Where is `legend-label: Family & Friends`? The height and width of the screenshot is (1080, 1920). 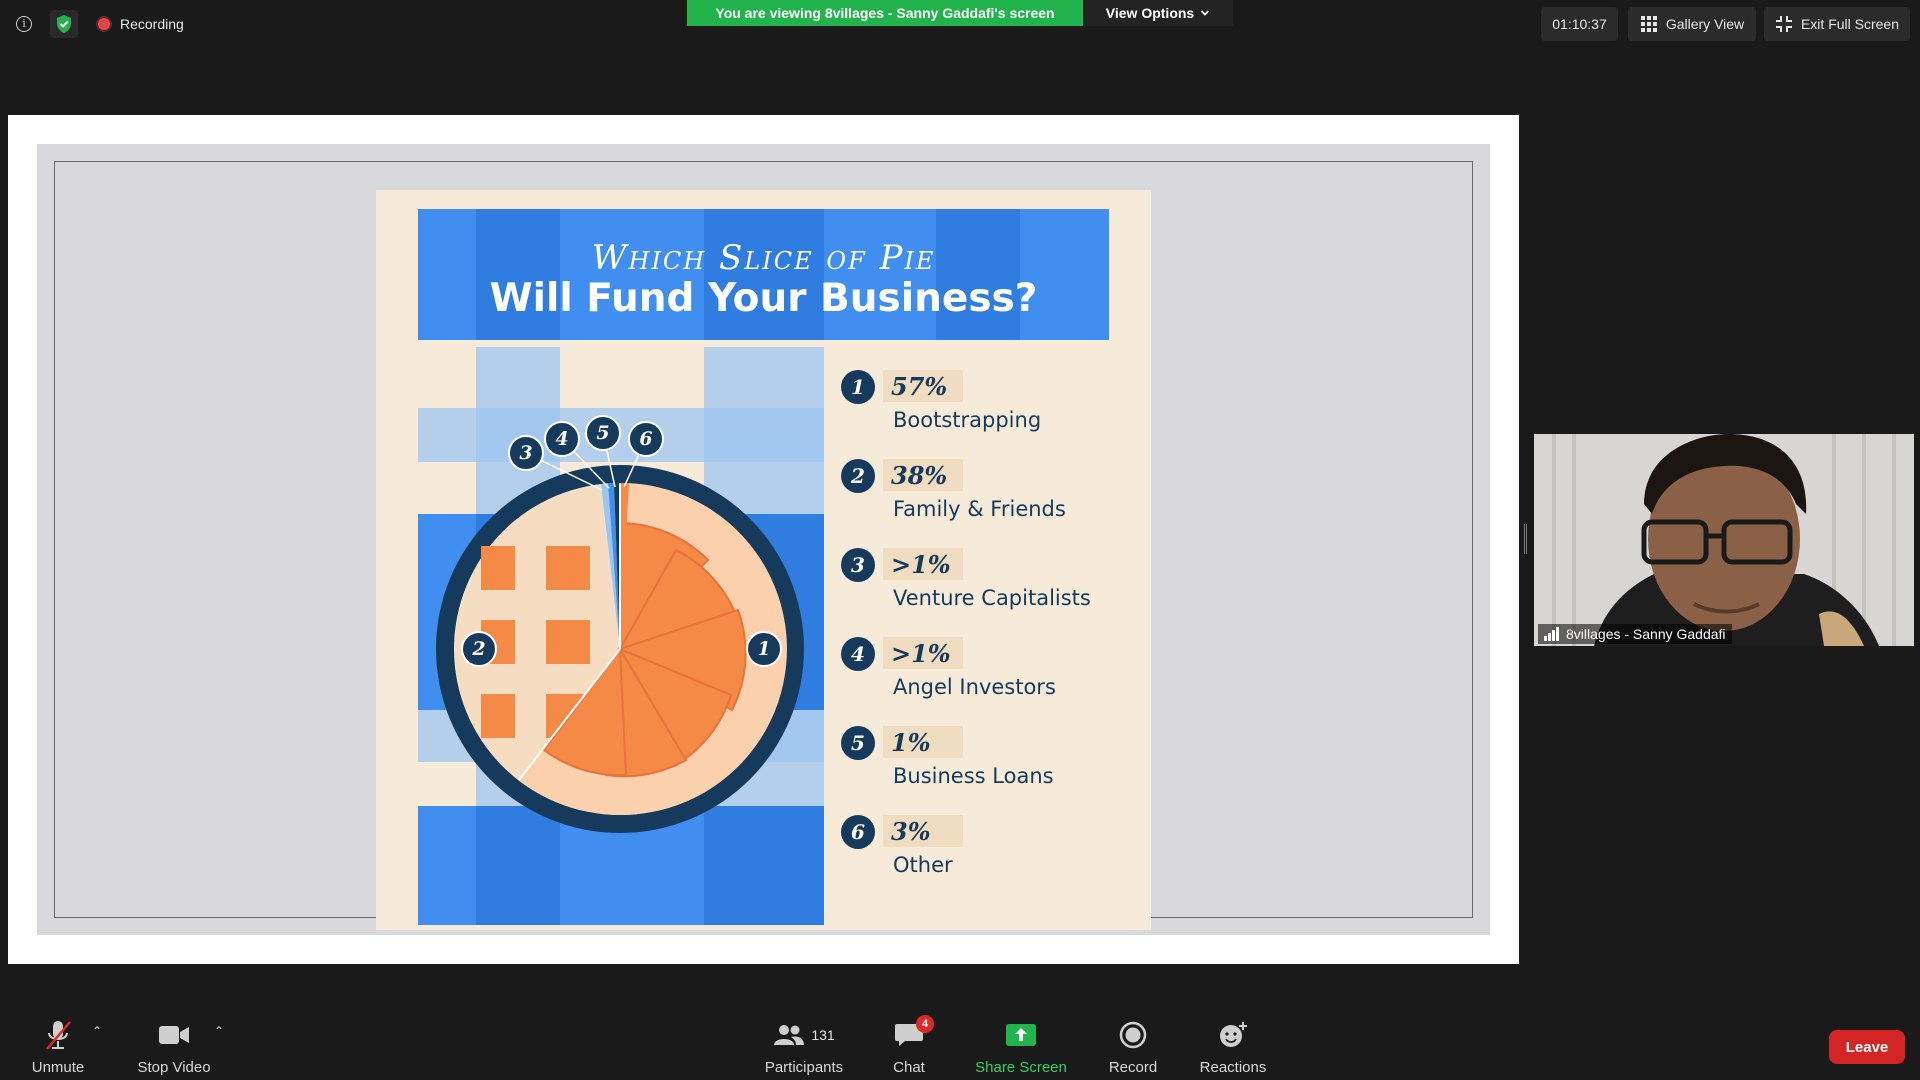 legend-label: Family & Friends is located at coordinates (979, 509).